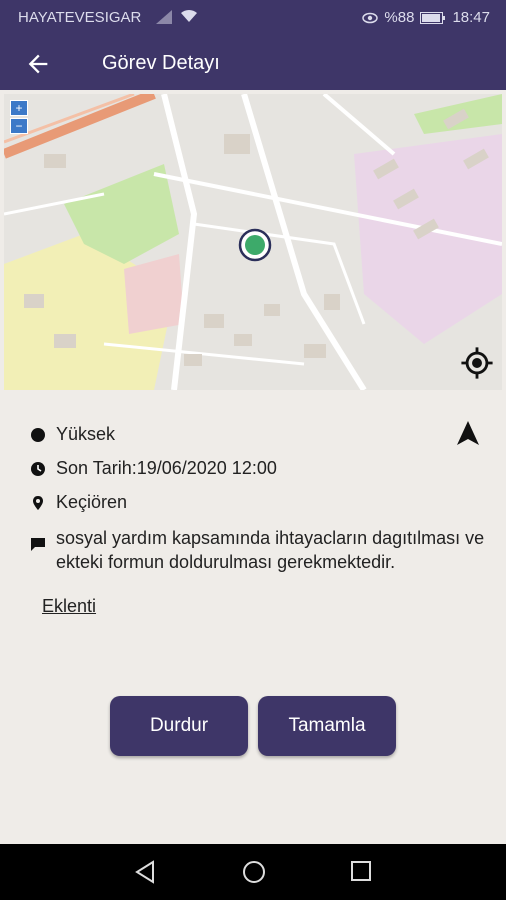 The height and width of the screenshot is (900, 506). I want to click on status-right: %88 18:47, so click(426, 17).